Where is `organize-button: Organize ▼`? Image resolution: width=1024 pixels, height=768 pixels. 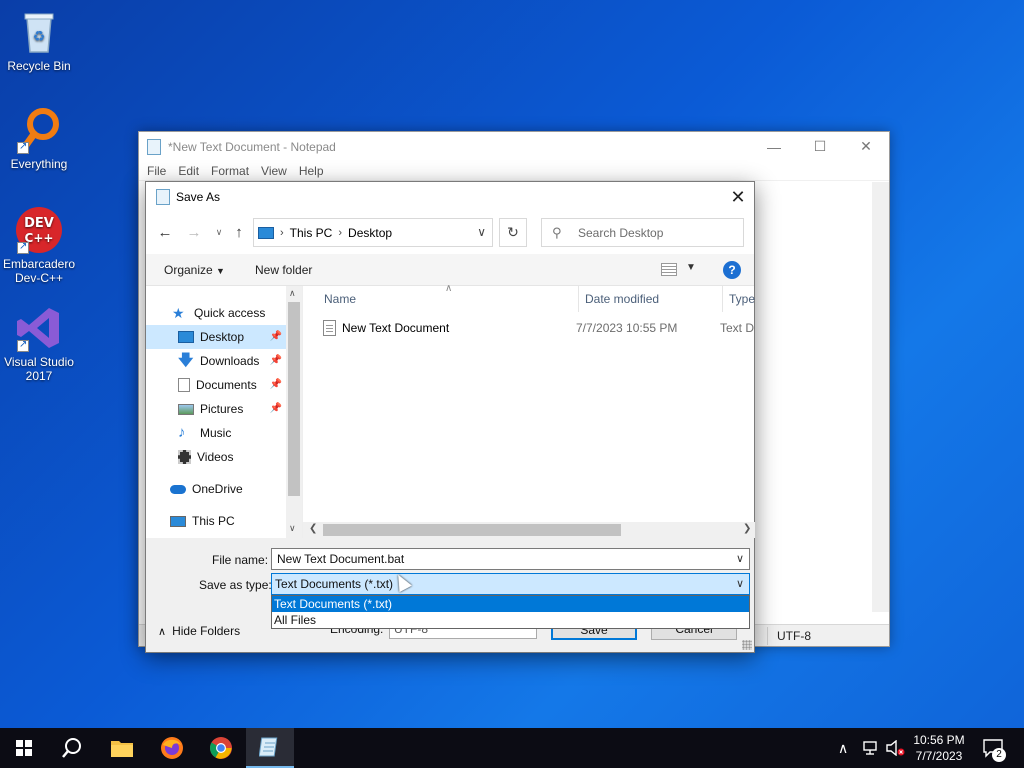 organize-button: Organize ▼ is located at coordinates (194, 270).